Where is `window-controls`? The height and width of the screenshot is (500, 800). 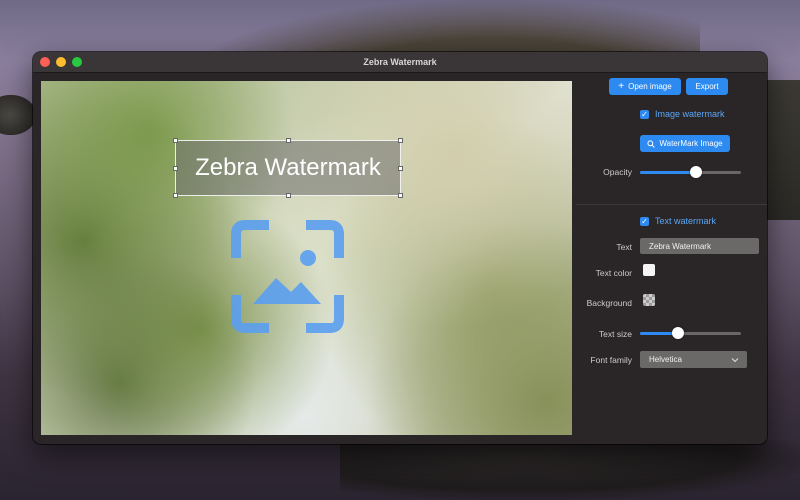
window-controls is located at coordinates (61, 62).